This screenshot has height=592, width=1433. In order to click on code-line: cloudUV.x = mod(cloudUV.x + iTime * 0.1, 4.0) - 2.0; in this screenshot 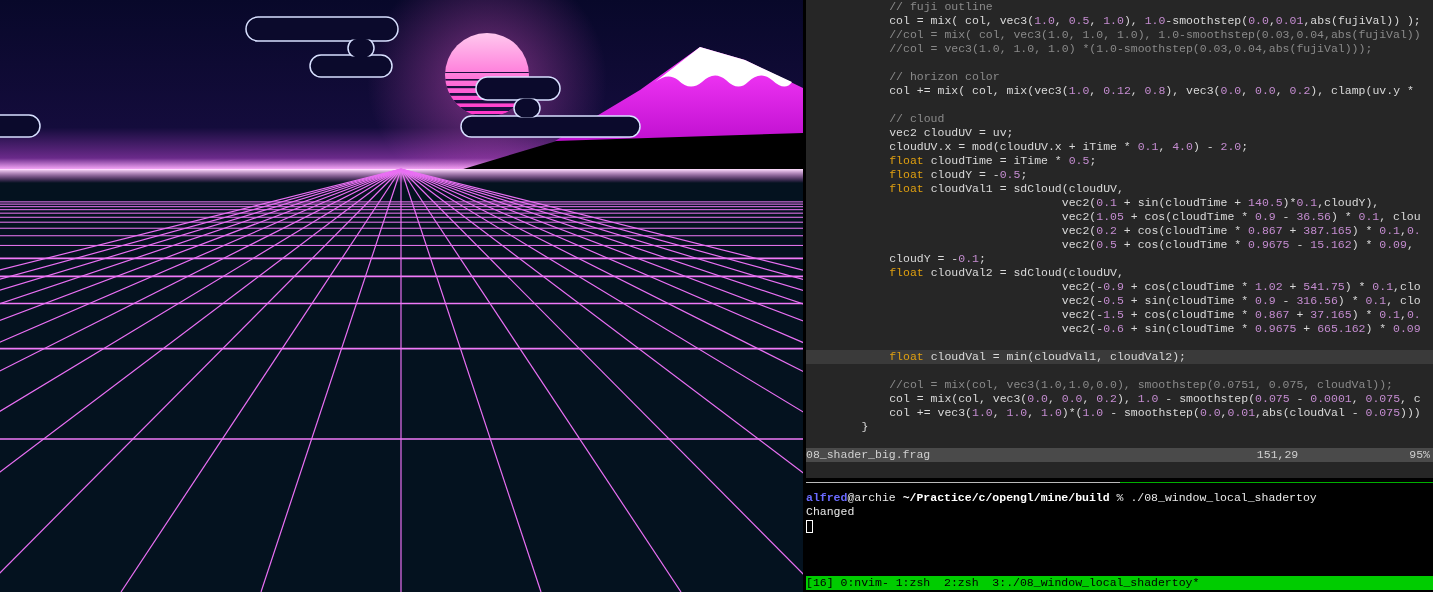, I will do `click(1069, 147)`.